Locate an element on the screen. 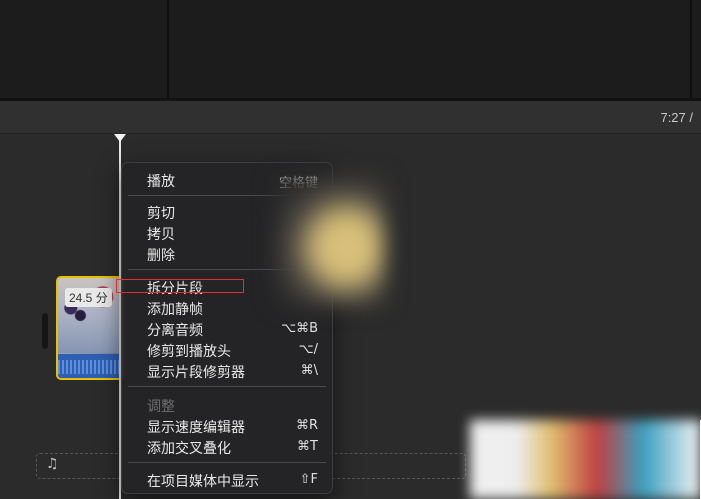 This screenshot has height=499, width=701. menu-item-detach-audio: 分离音频 is located at coordinates (175, 330).